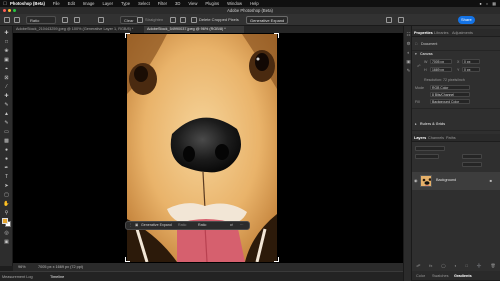 The image size is (500, 281). What do you see at coordinates (479, 266) in the screenshot?
I see `new-layer-icon: ➕` at bounding box center [479, 266].